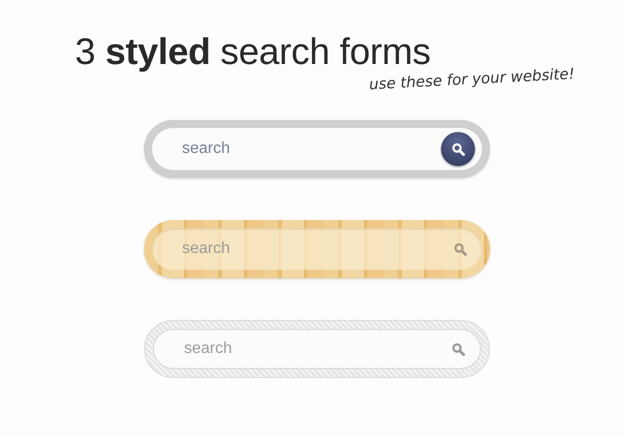 Image resolution: width=626 pixels, height=435 pixels. I want to click on search-button, so click(458, 149).